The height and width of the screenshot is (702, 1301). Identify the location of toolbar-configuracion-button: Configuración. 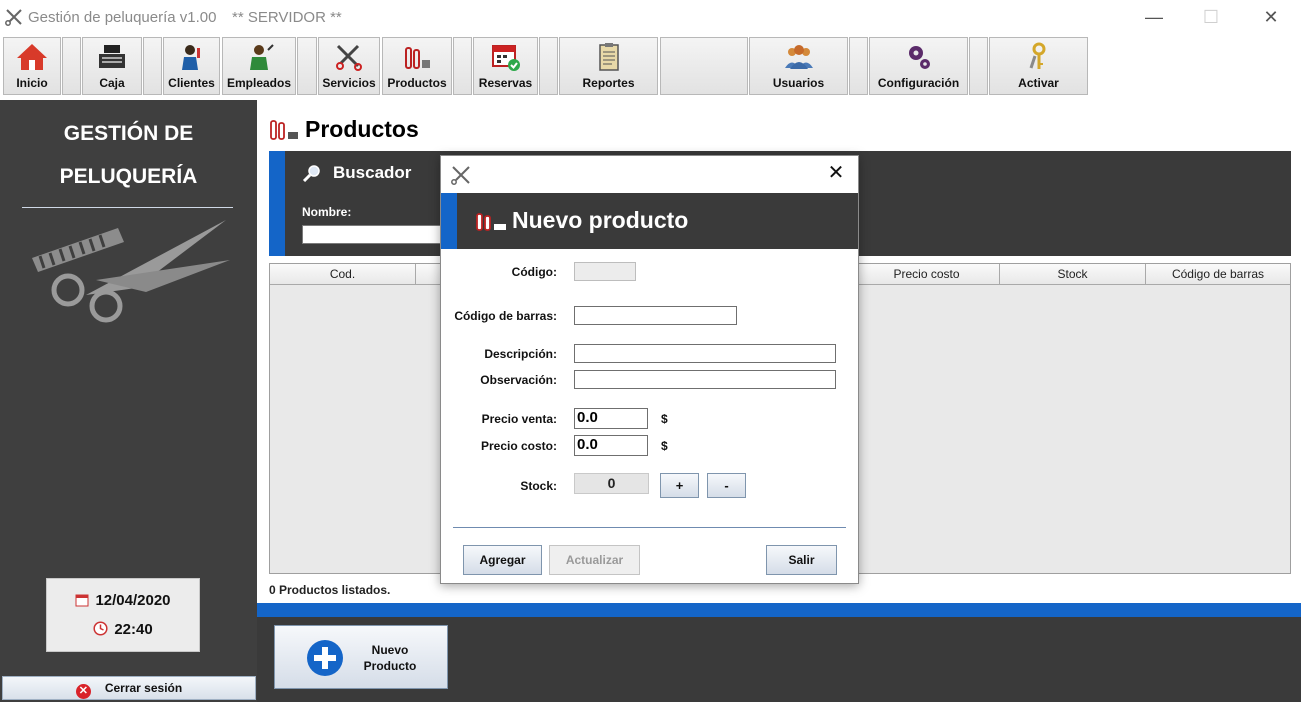
(918, 66).